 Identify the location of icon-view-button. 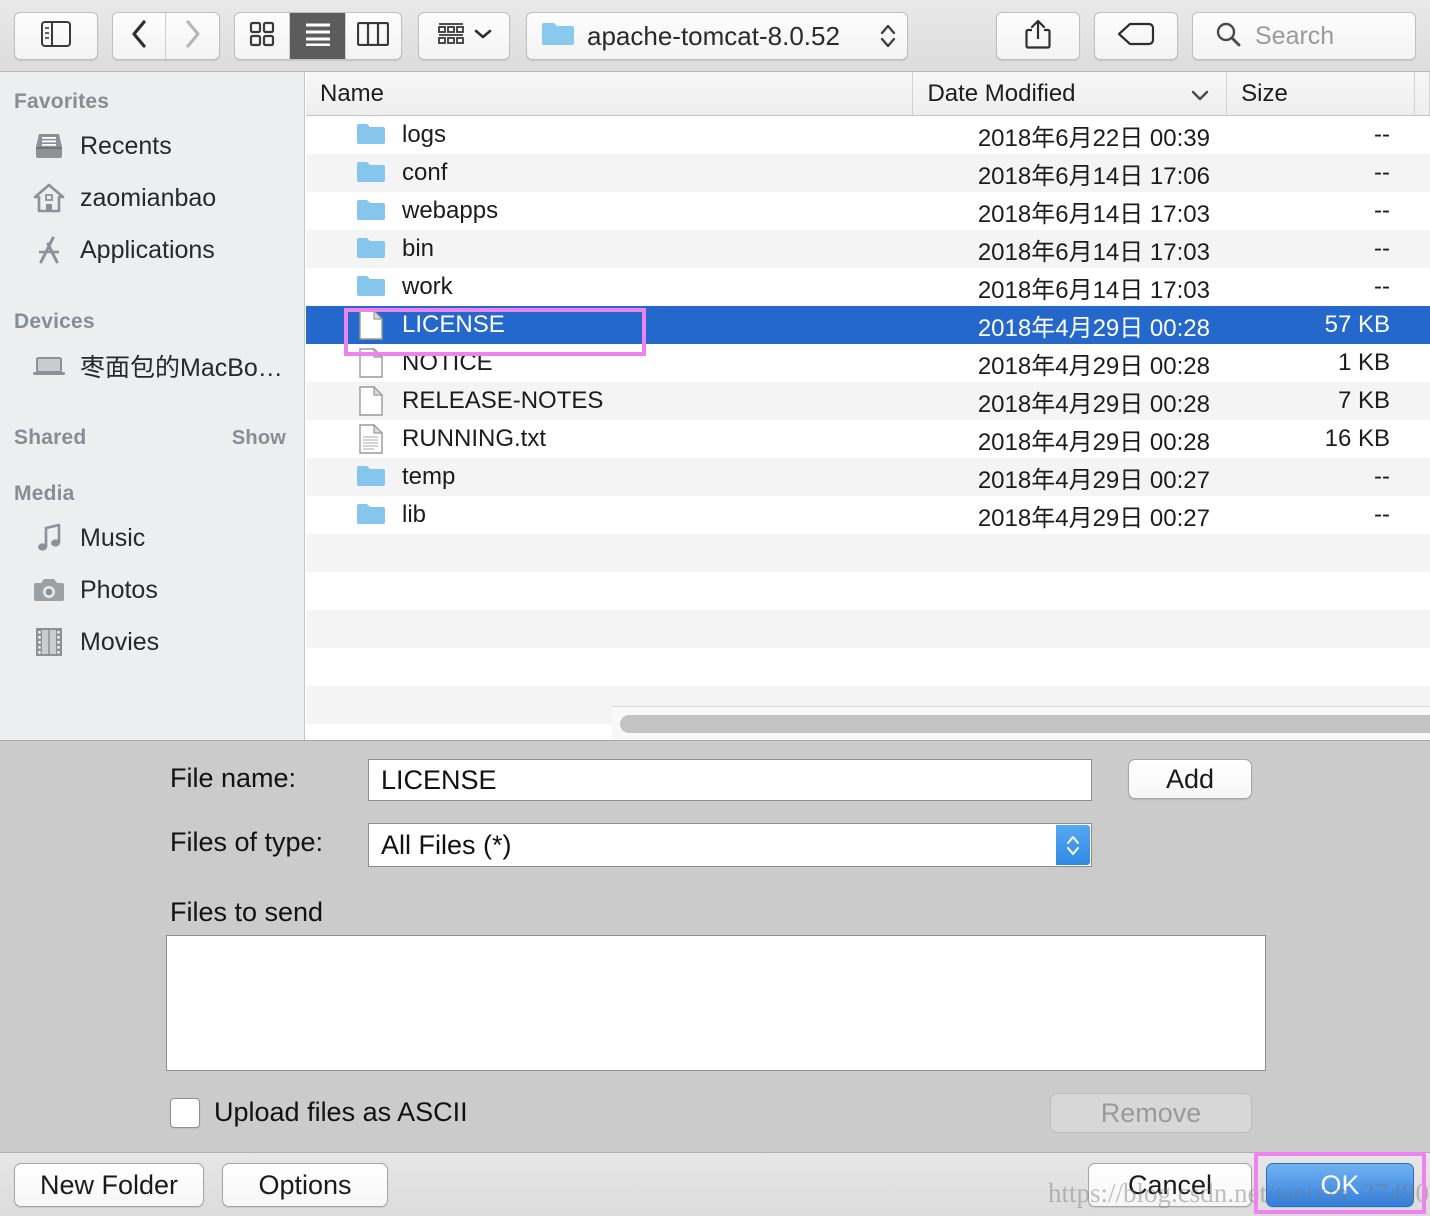
(263, 36).